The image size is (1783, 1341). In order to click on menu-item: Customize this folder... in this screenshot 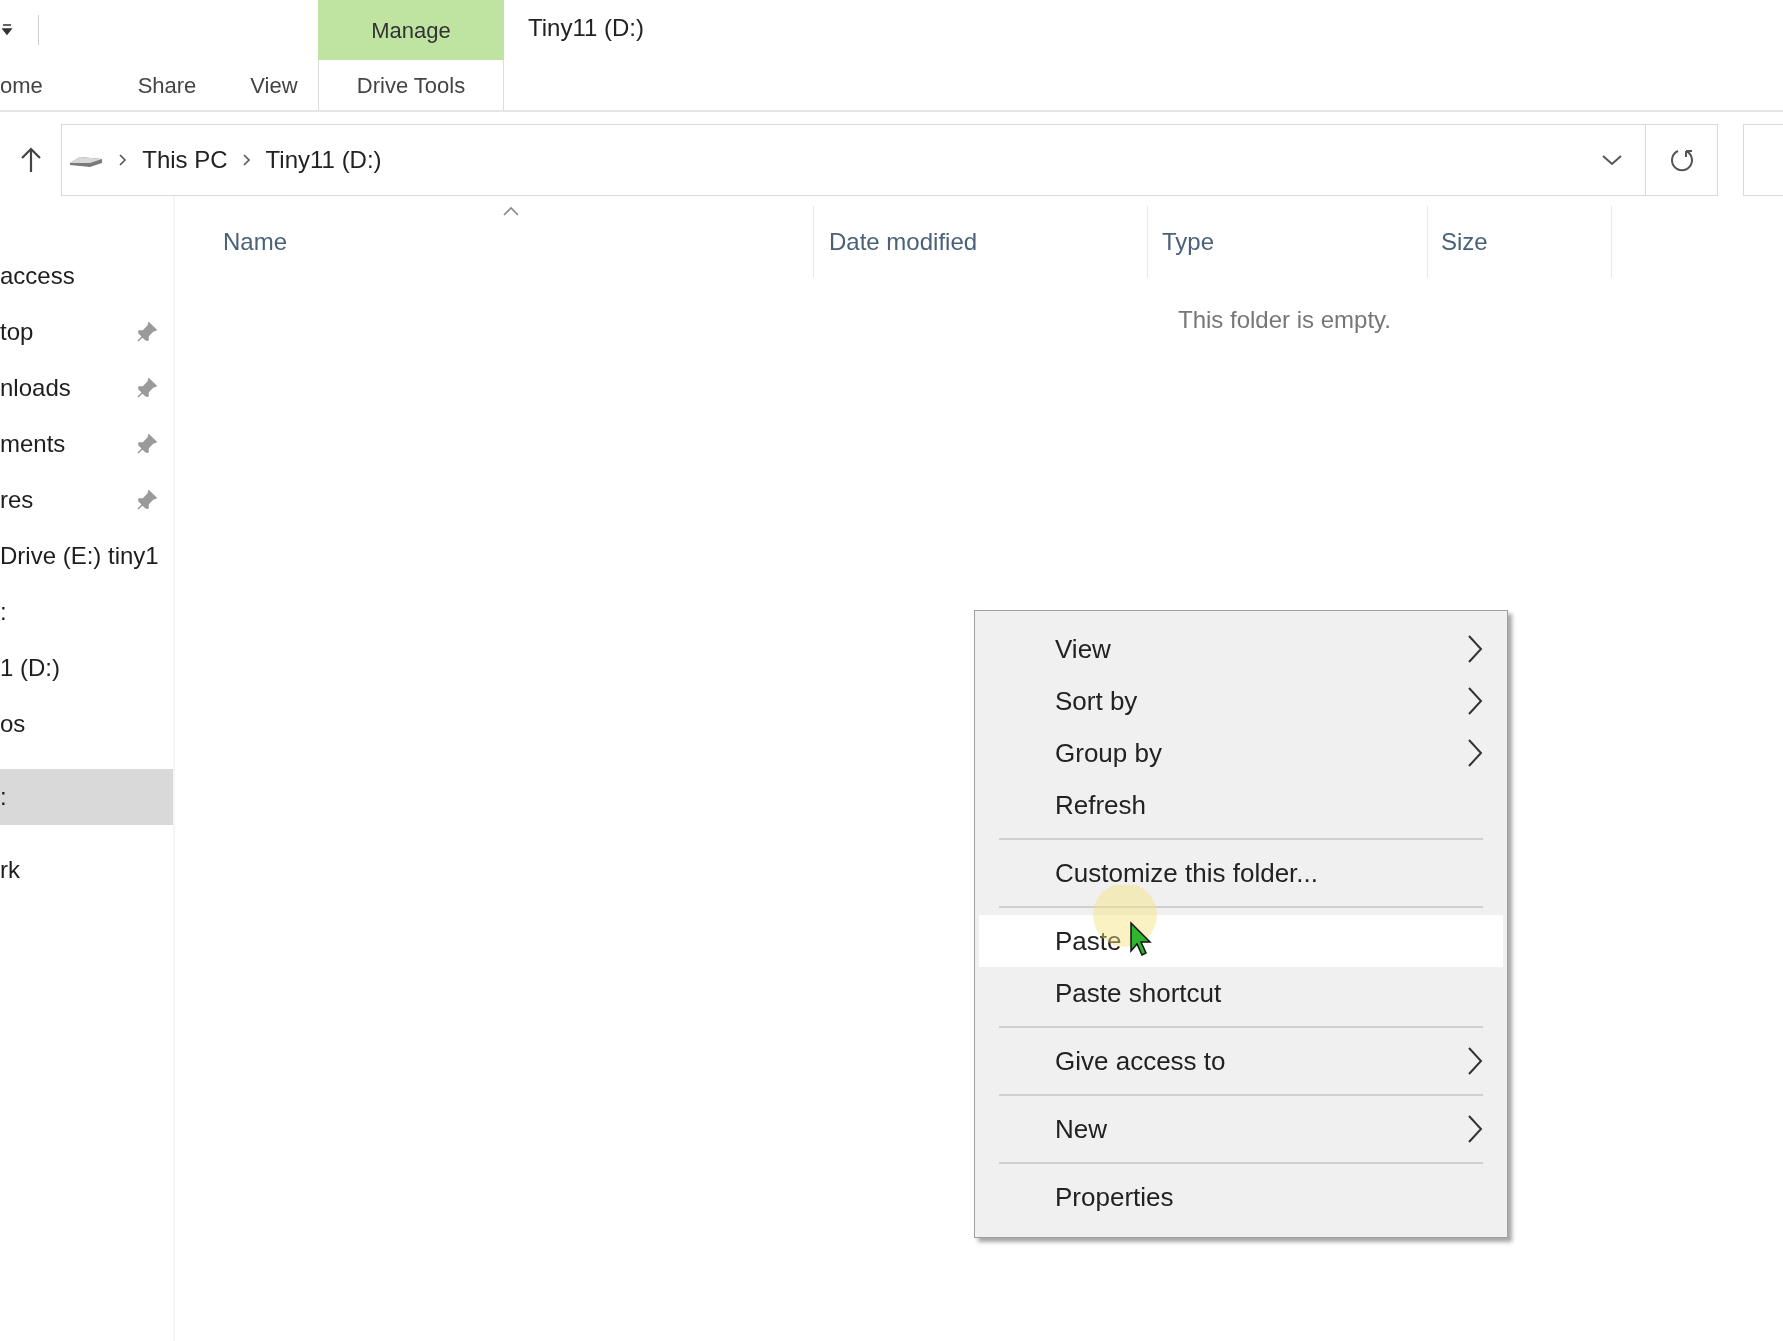, I will do `click(1241, 873)`.